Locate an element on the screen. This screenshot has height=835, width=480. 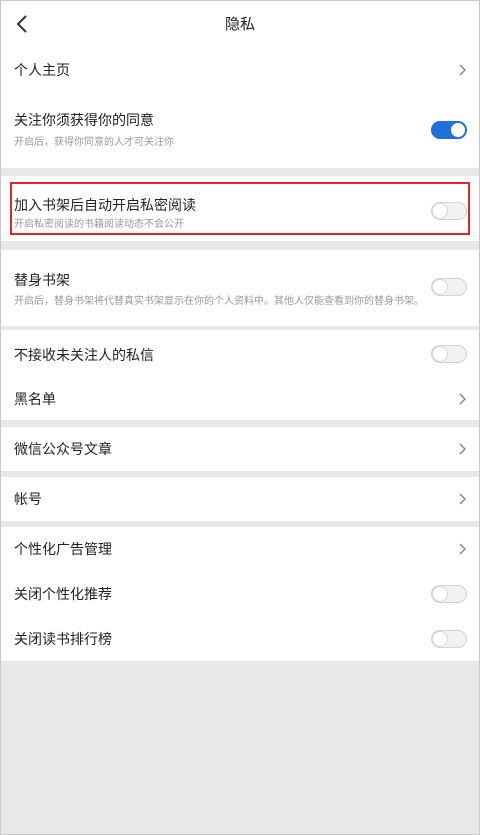
row-profile: 个人主页 is located at coordinates (240, 69).